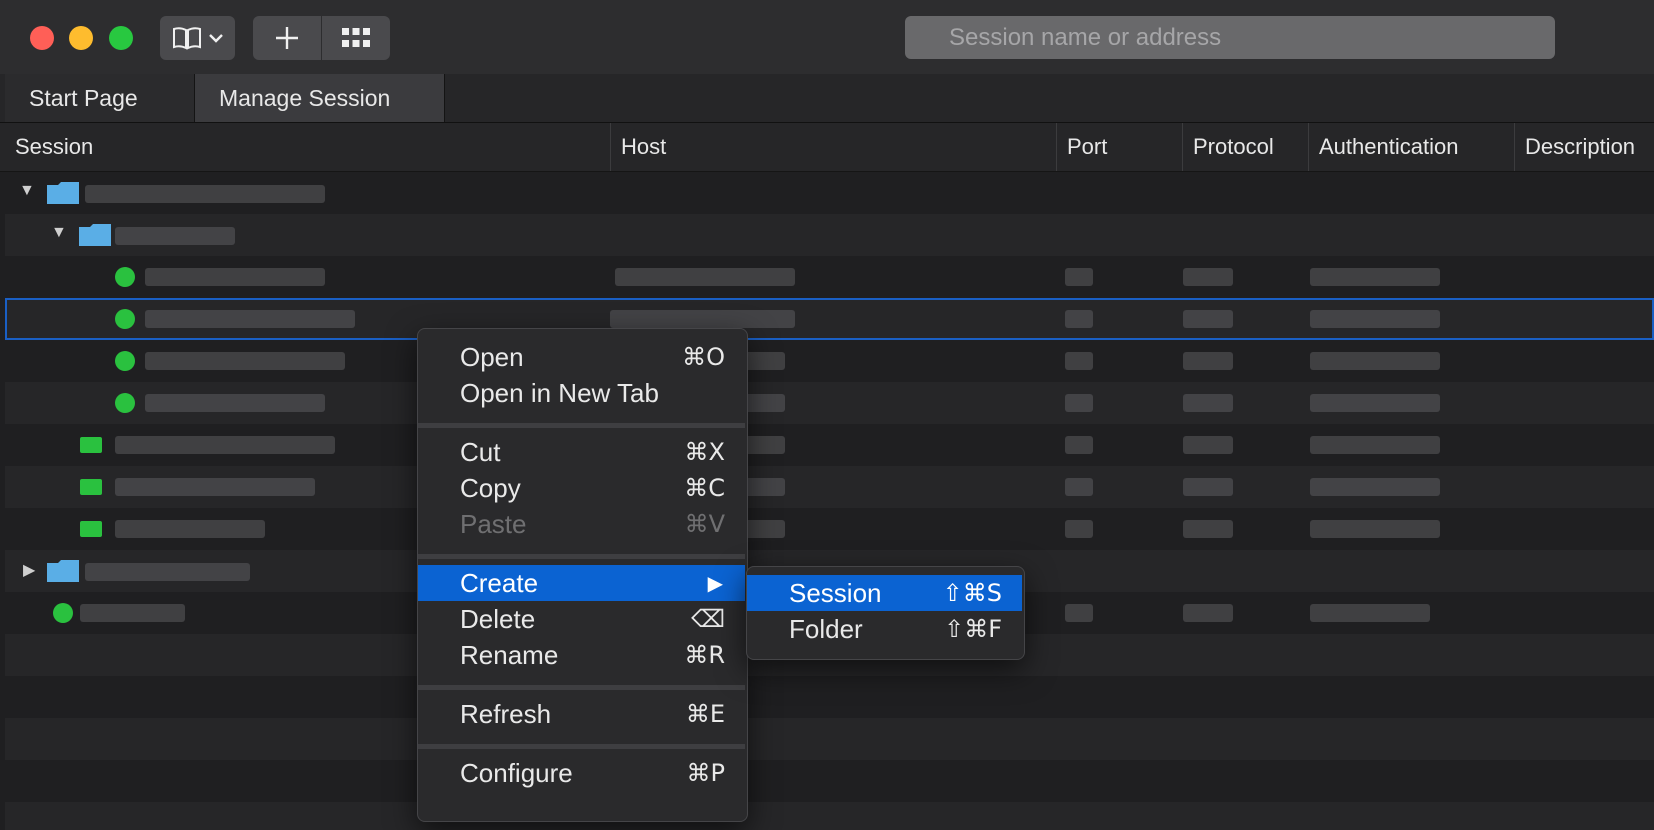  What do you see at coordinates (509, 654) in the screenshot?
I see `menu-item-label: Rename` at bounding box center [509, 654].